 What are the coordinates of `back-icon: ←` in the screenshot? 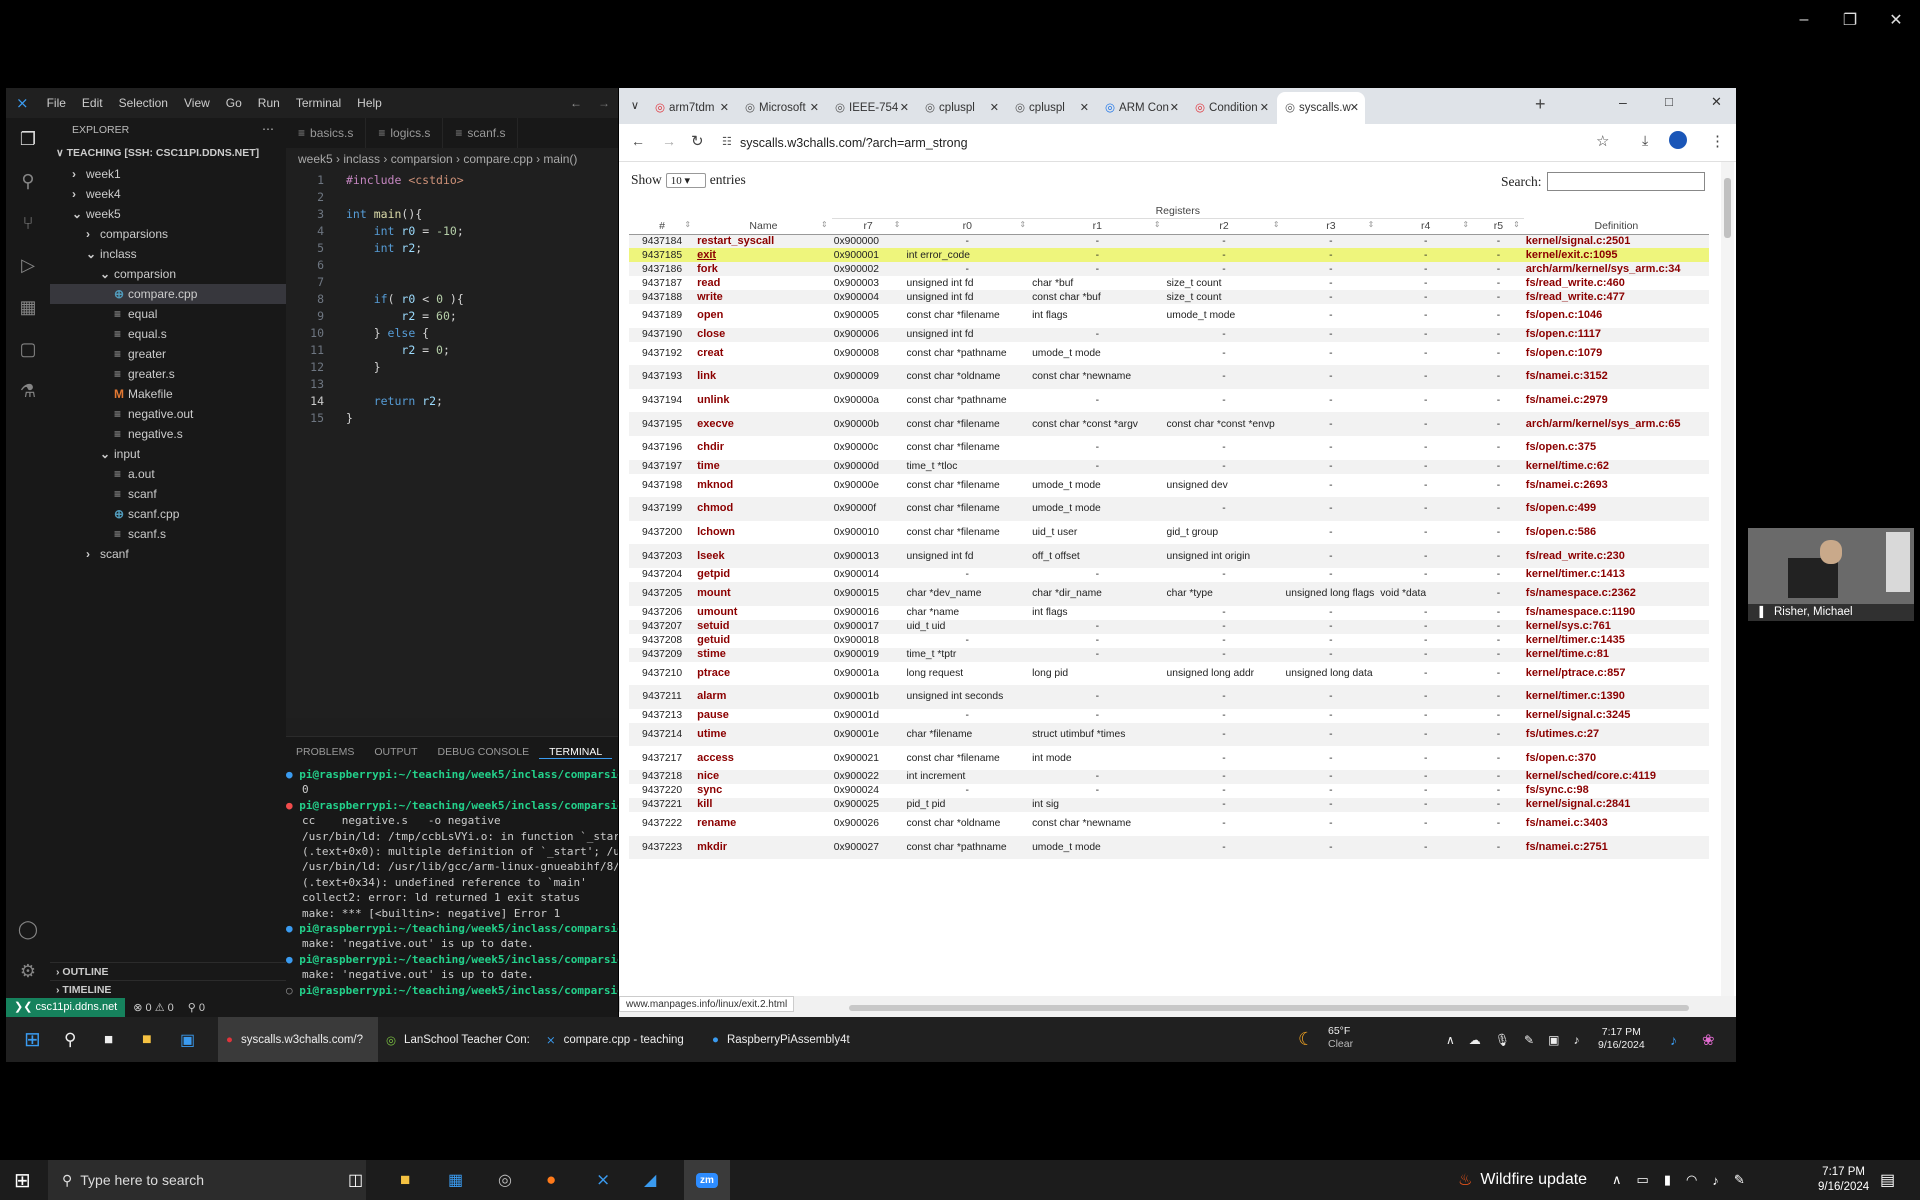 It's located at (638, 141).